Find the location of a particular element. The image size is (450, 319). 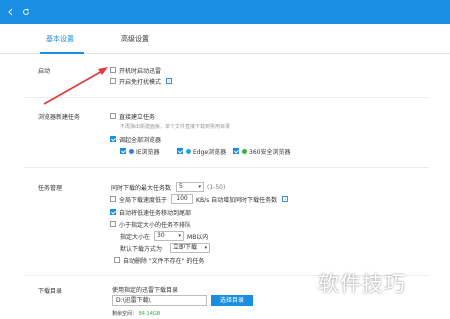

watermark-text: 软件技巧 is located at coordinates (362, 284).